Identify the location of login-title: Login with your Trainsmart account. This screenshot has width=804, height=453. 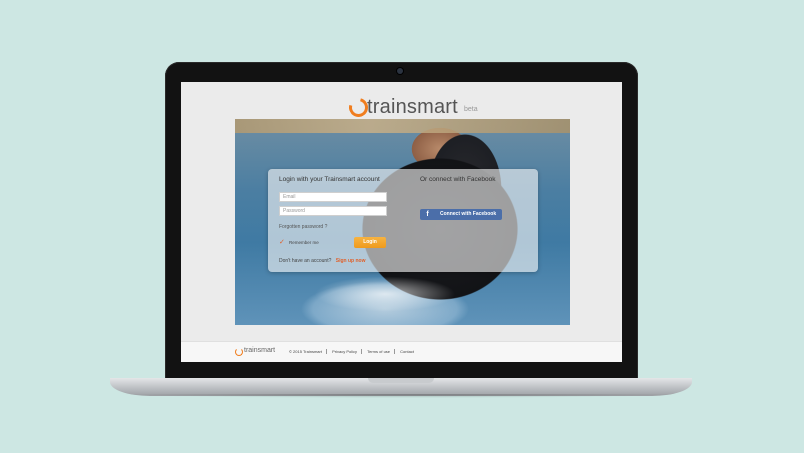
(329, 179).